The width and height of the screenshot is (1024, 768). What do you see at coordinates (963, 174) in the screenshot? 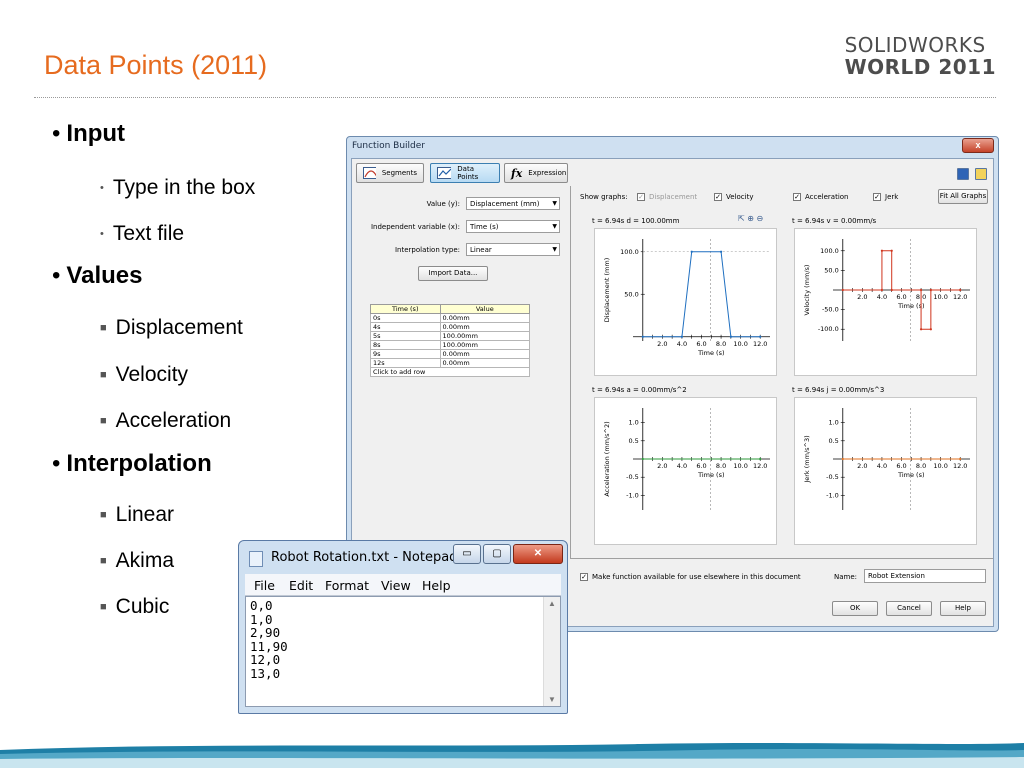
I see `save-icon` at bounding box center [963, 174].